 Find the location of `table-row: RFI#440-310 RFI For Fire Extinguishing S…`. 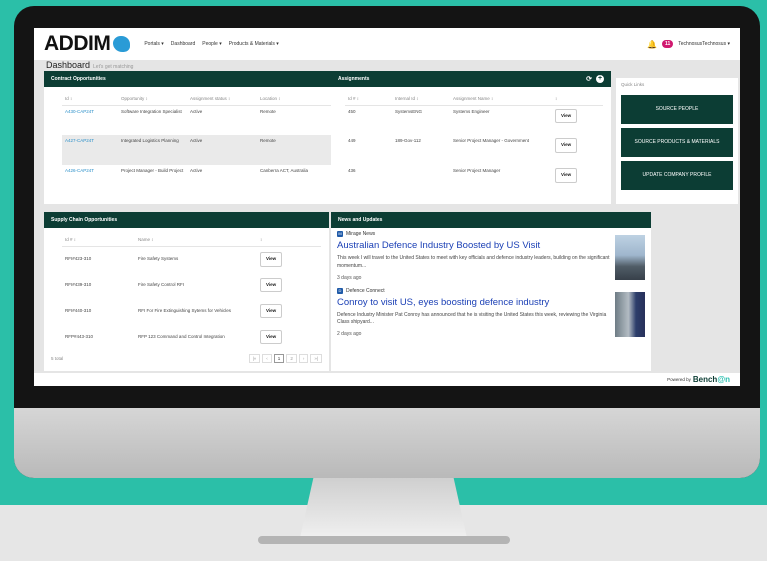

table-row: RFI#440-310 RFI For Fire Extinguishing S… is located at coordinates (191, 311).